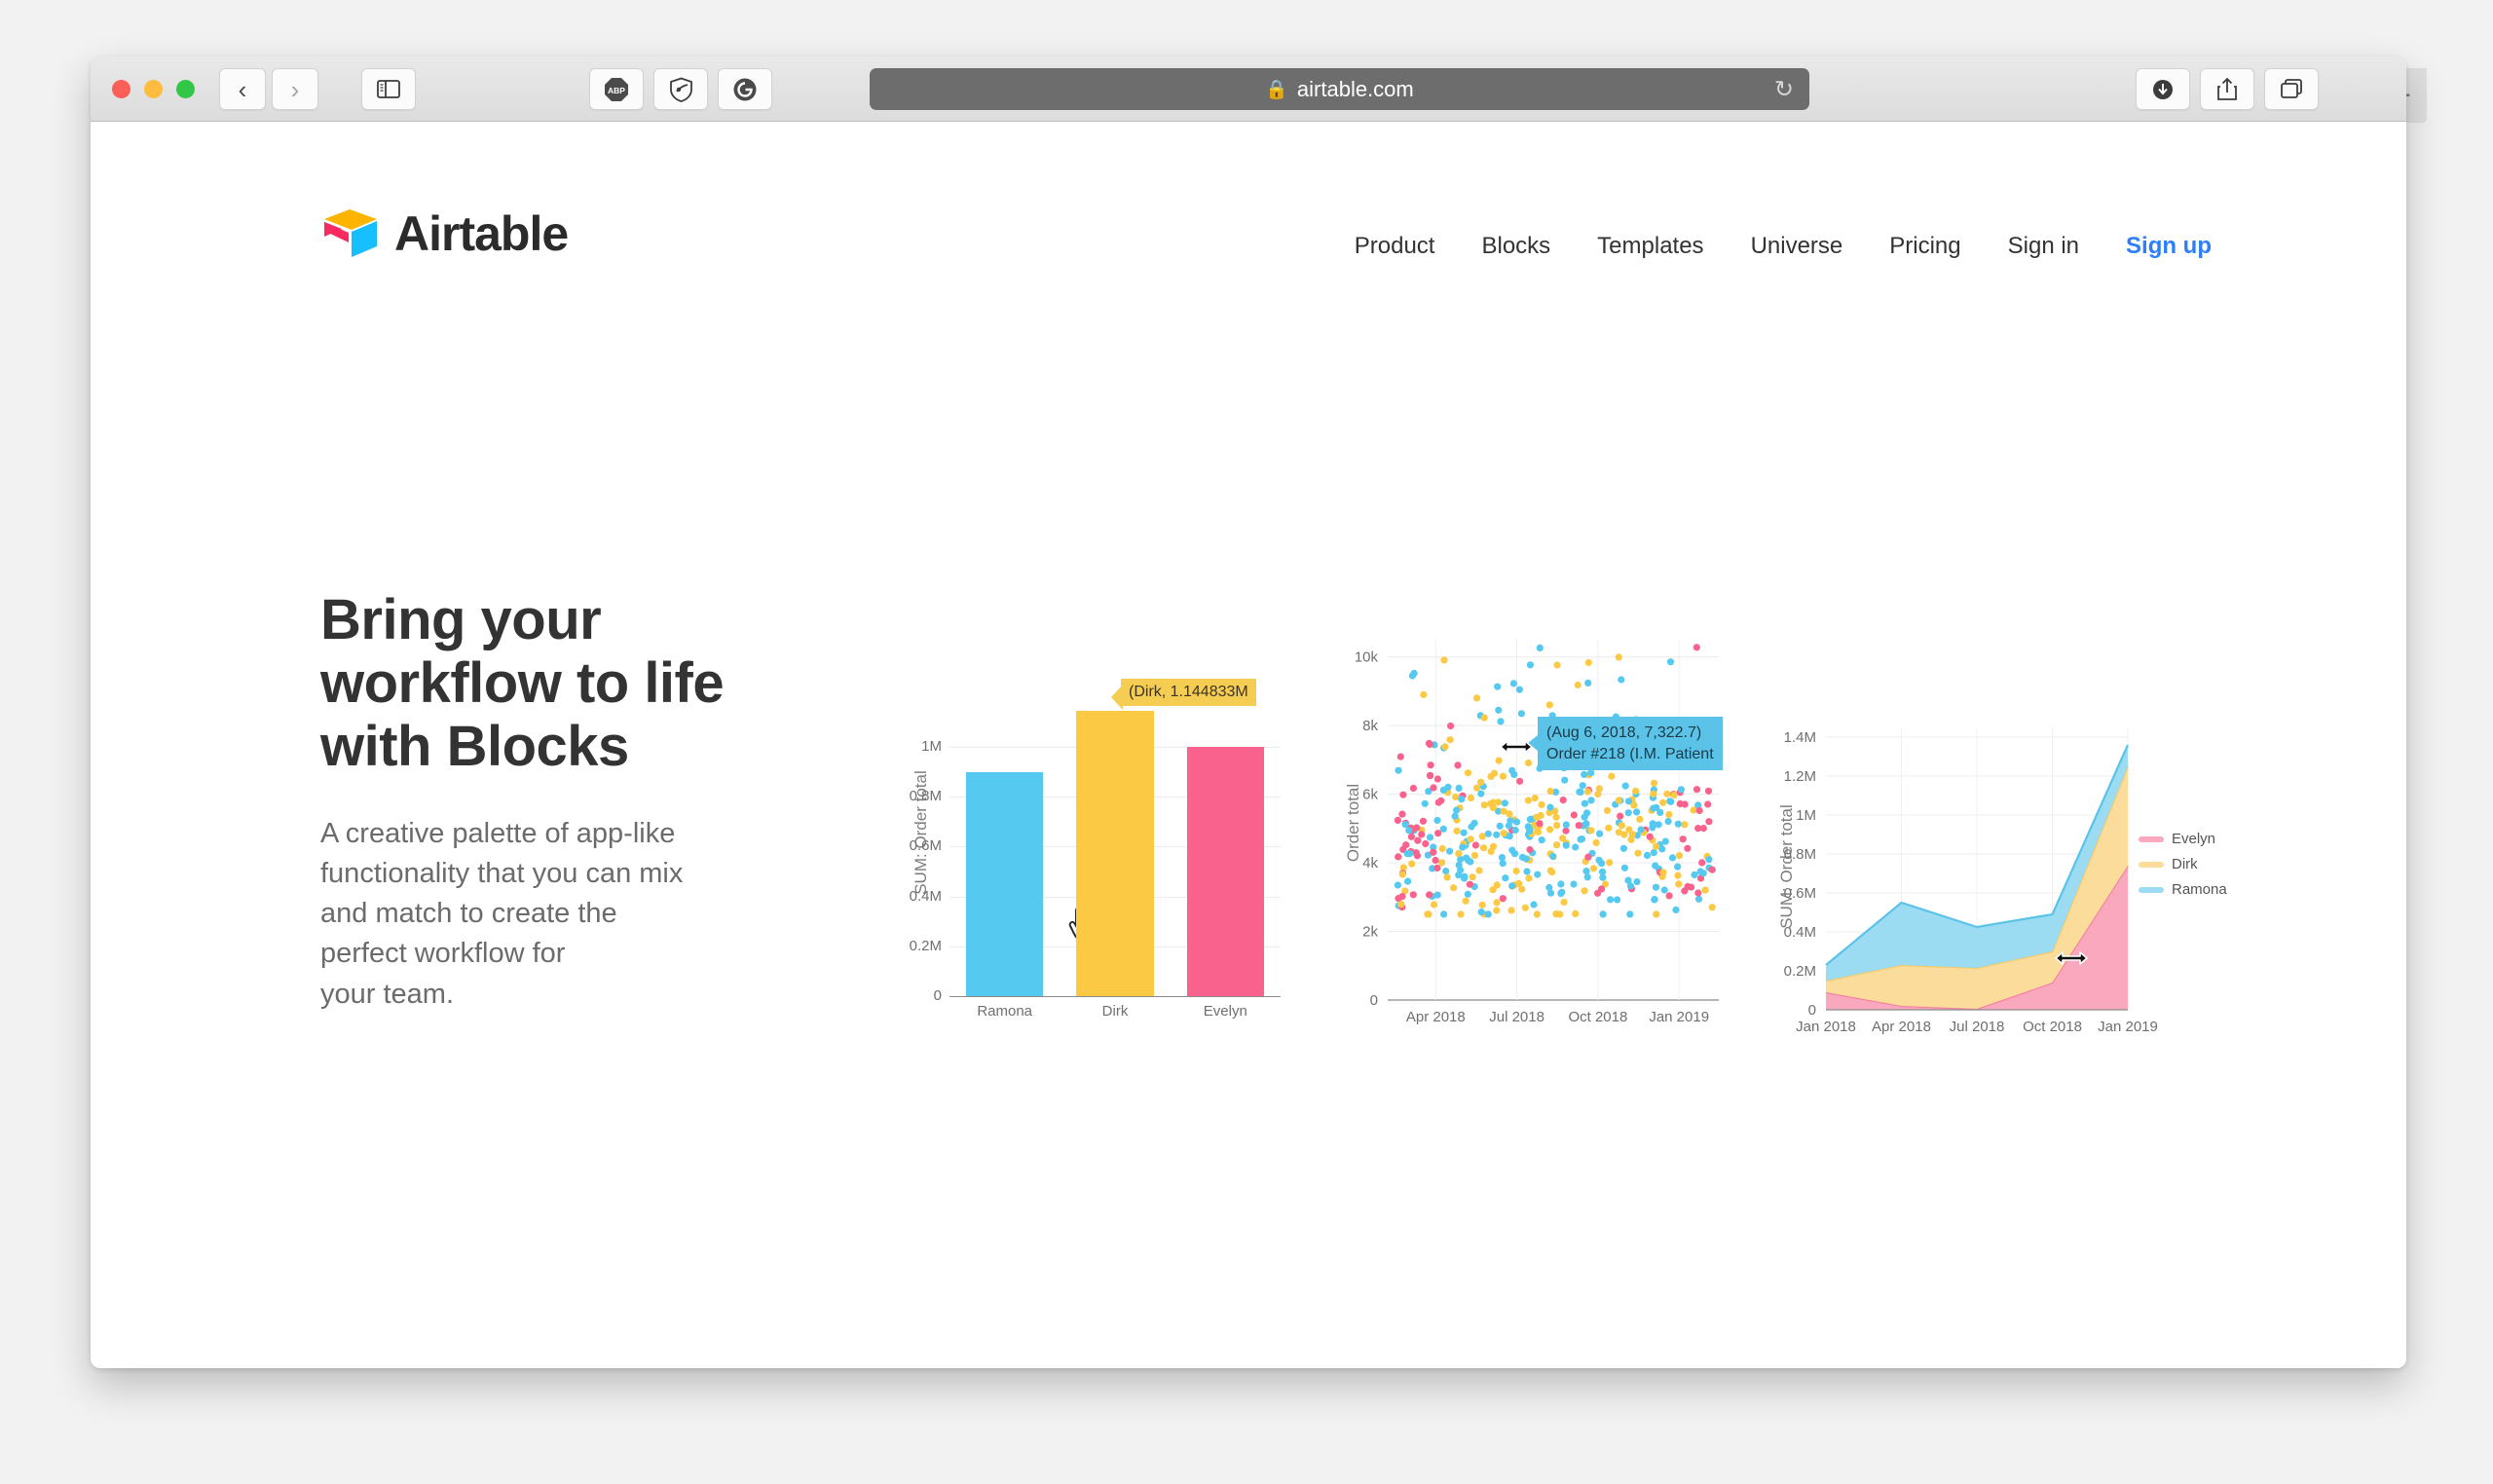 This screenshot has height=1484, width=2493. What do you see at coordinates (2183, 864) in the screenshot?
I see `legend-item-dirk: Dirk` at bounding box center [2183, 864].